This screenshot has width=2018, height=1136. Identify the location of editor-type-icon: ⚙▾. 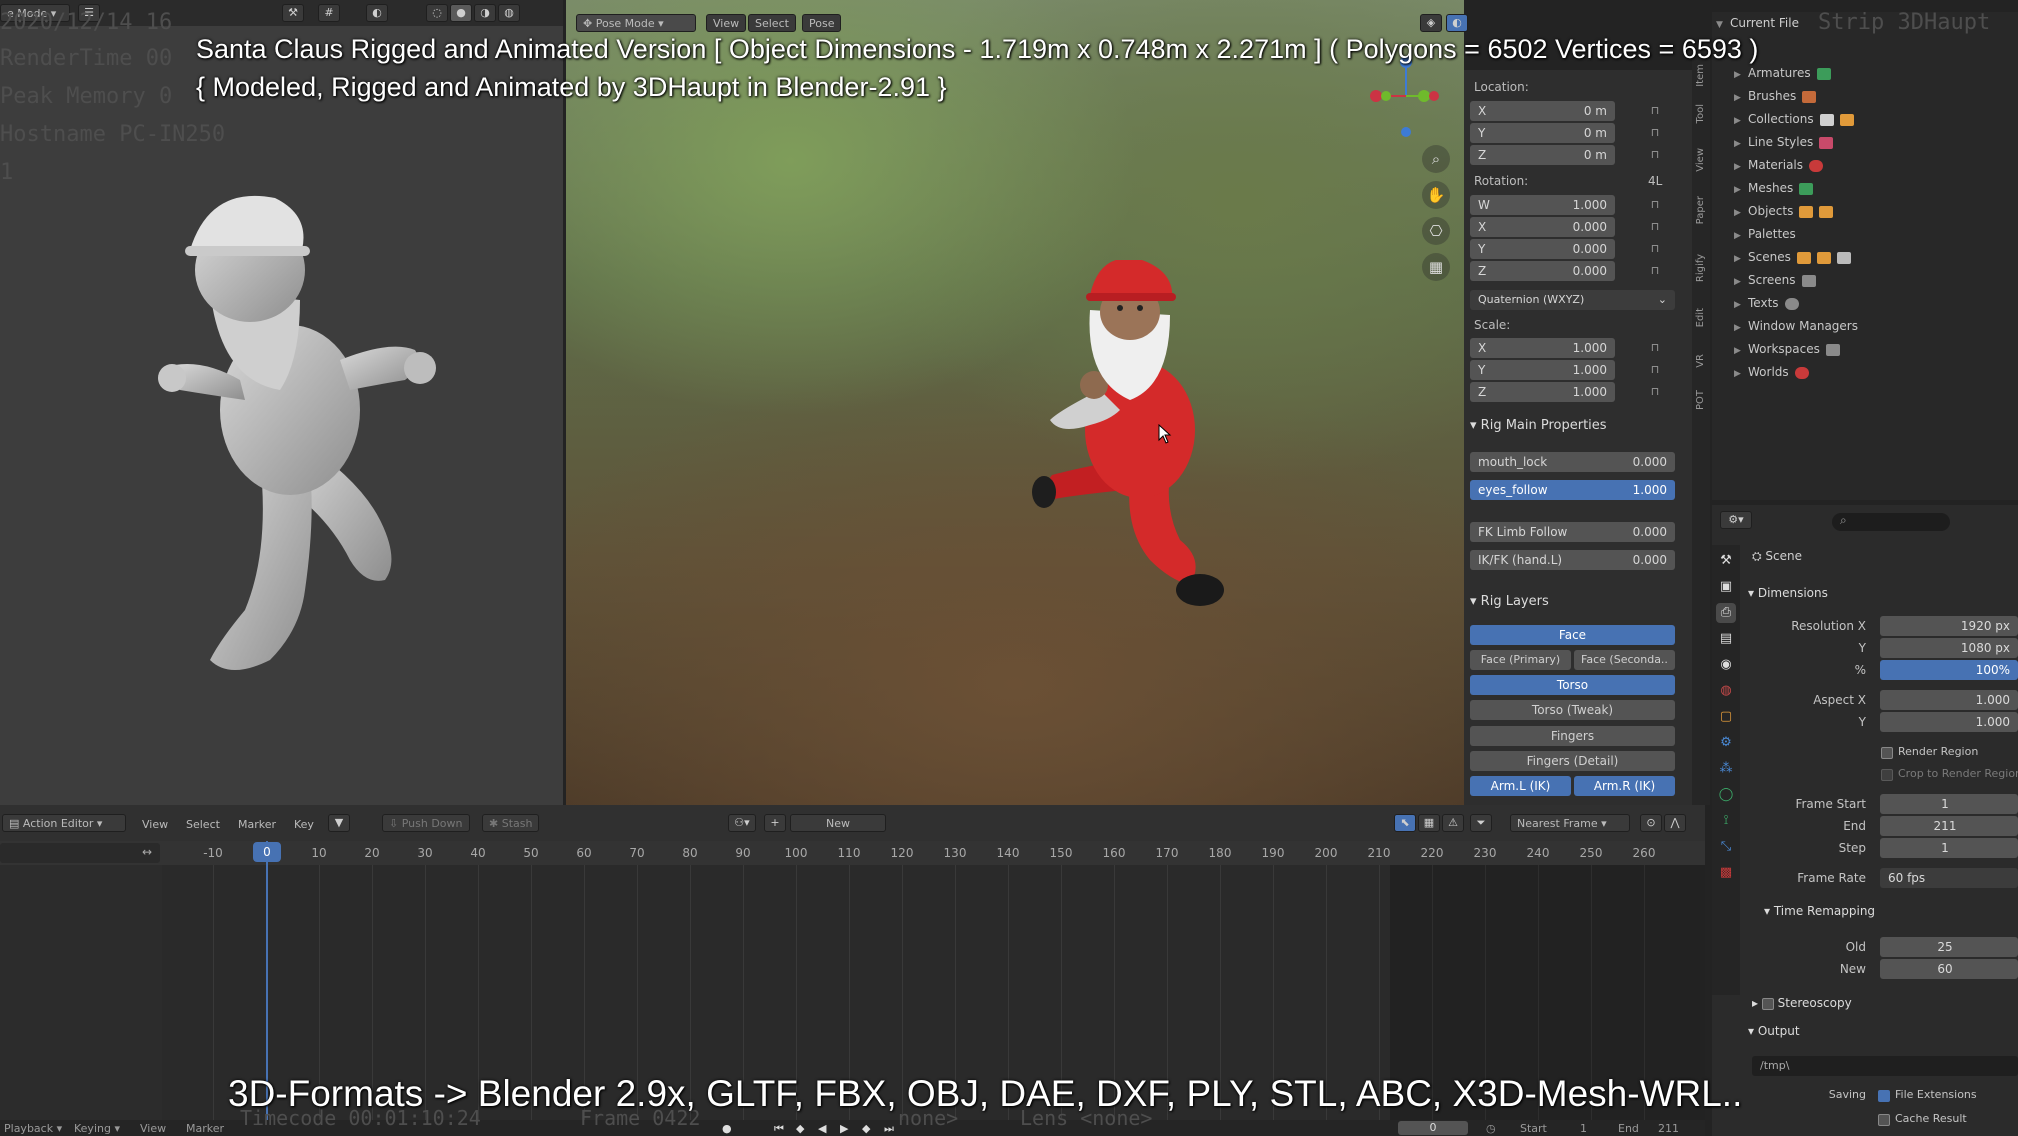
(1736, 520).